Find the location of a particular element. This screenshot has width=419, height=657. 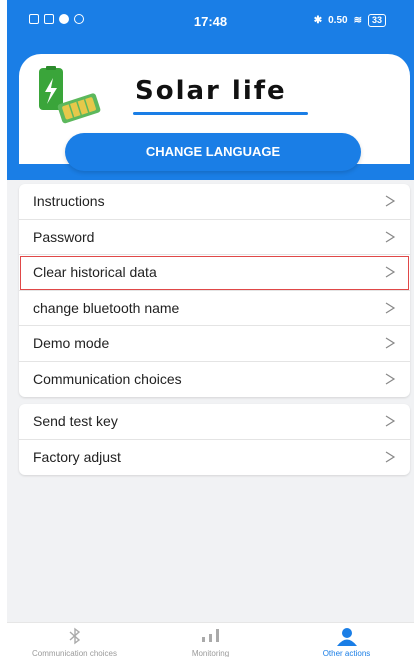

network-speed: 0.50 is located at coordinates (338, 20).